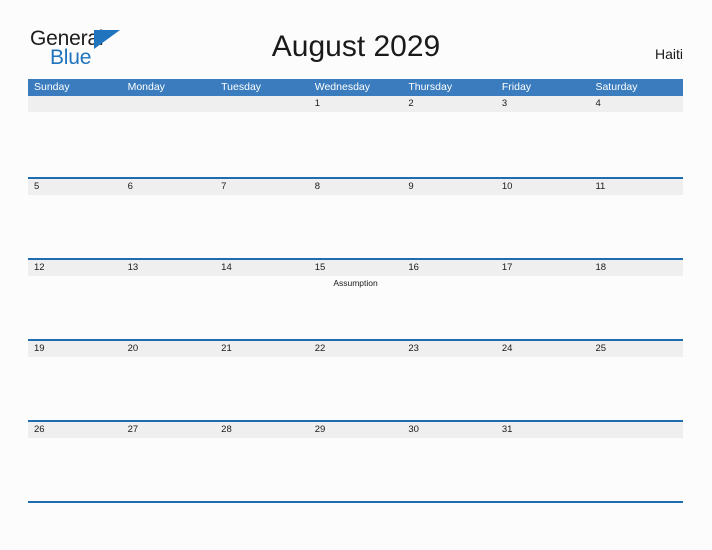  What do you see at coordinates (543, 187) in the screenshot?
I see `day-number-cell: 10` at bounding box center [543, 187].